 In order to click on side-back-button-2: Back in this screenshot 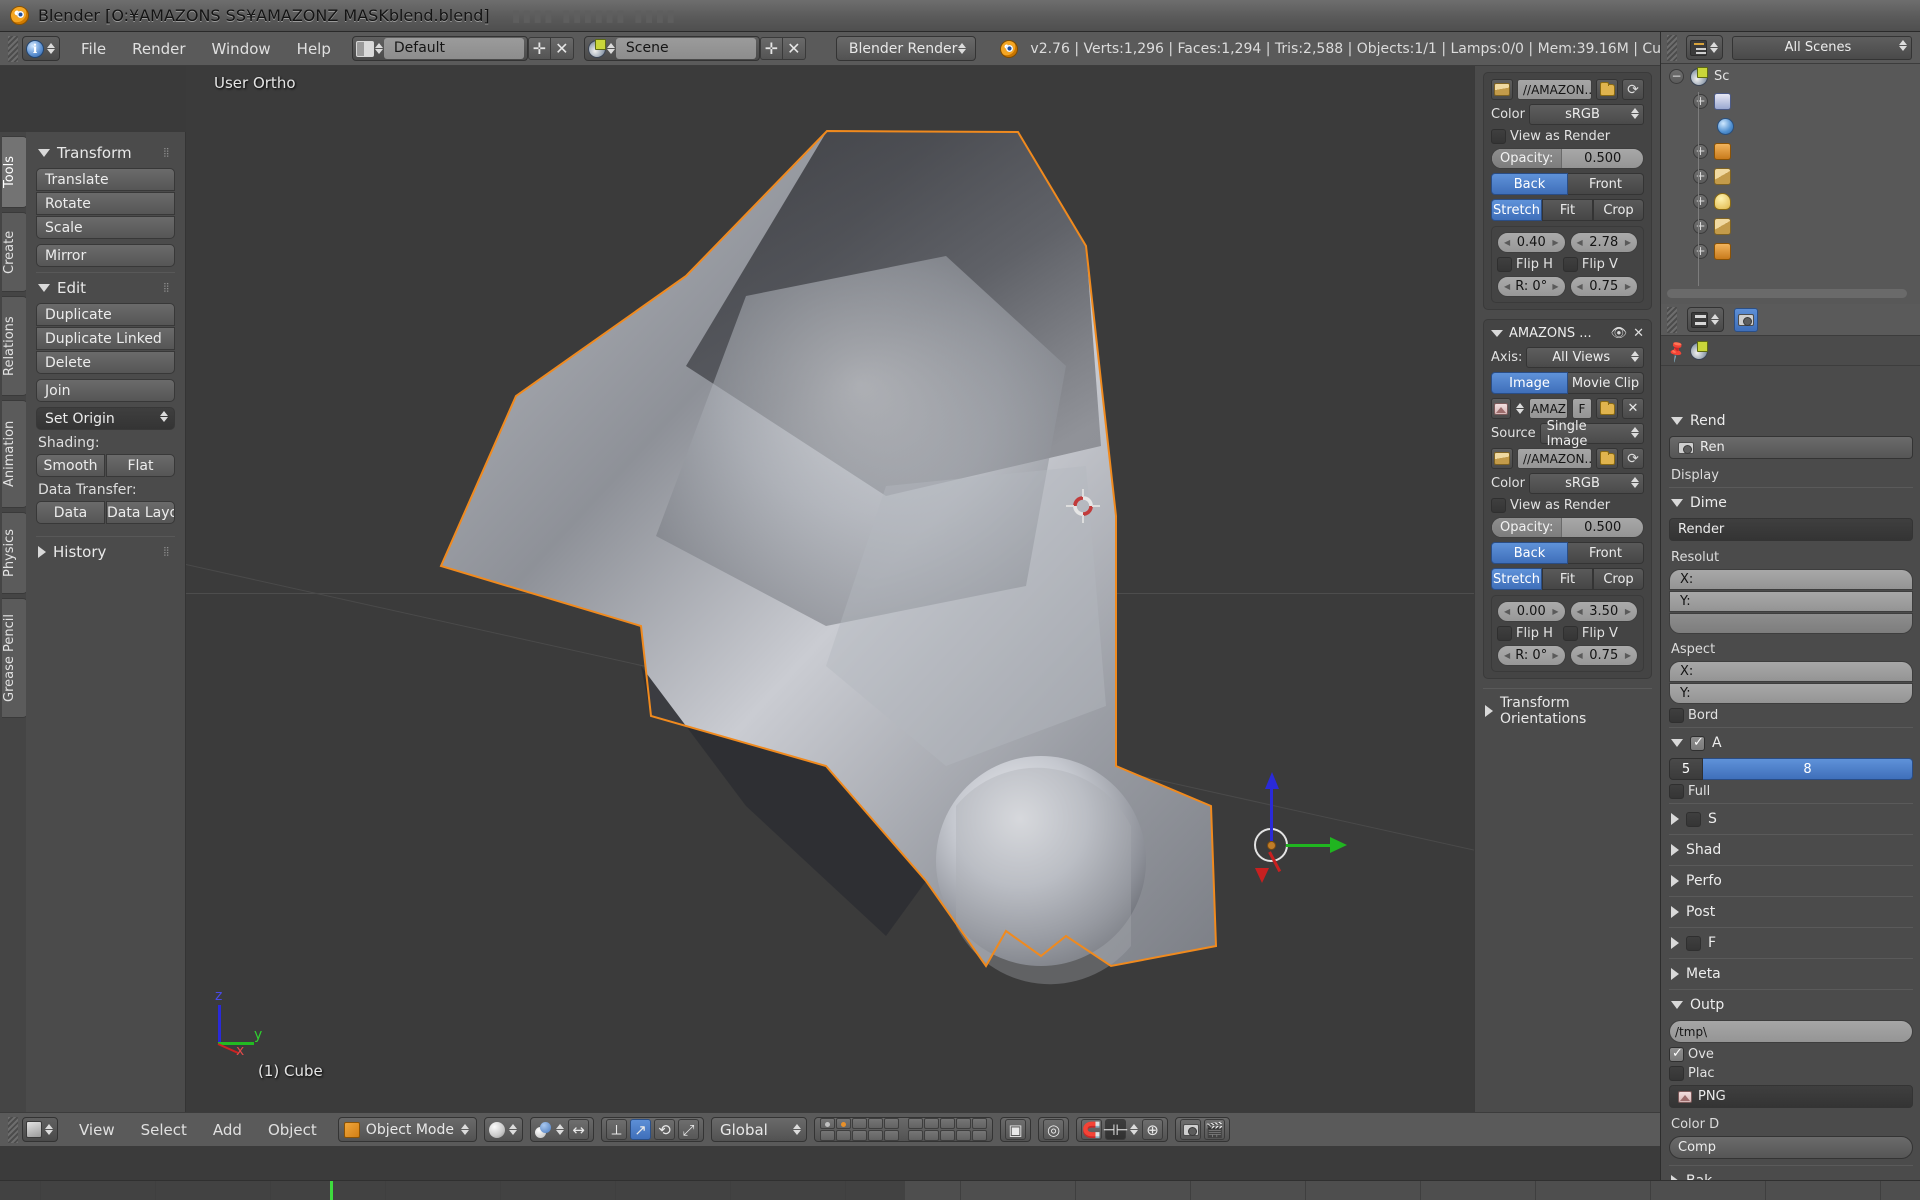, I will do `click(1529, 553)`.